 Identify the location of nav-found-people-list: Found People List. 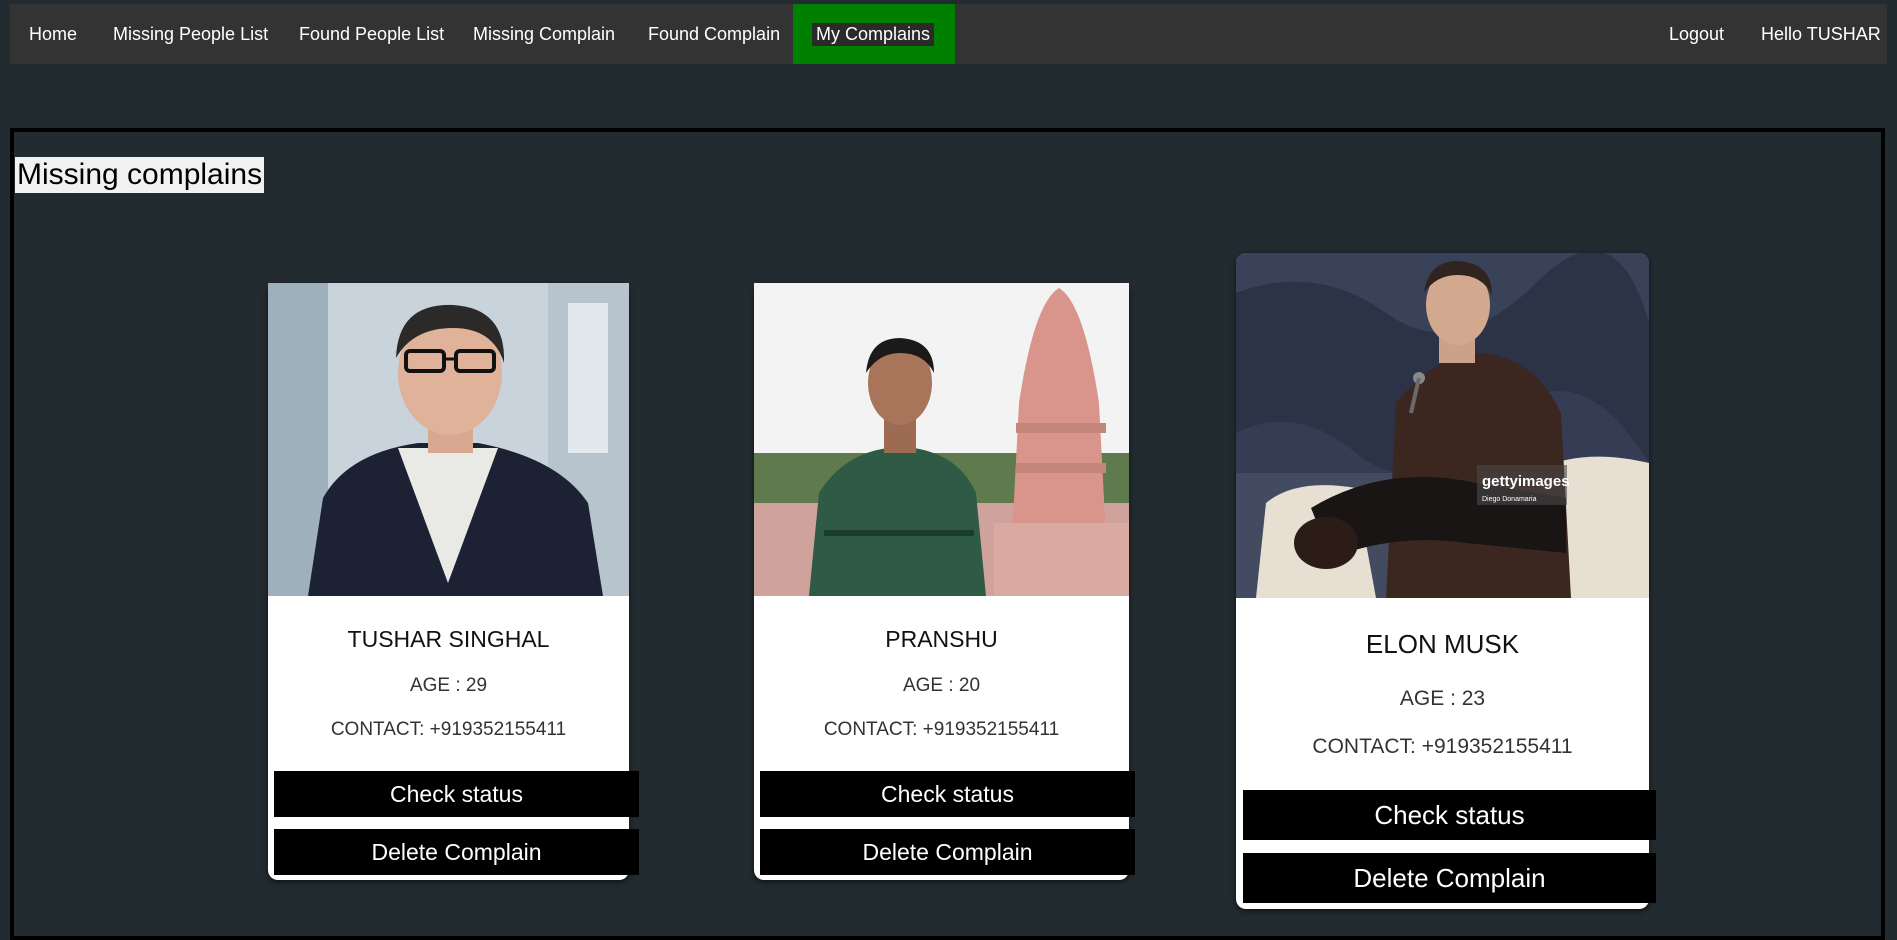
(371, 34).